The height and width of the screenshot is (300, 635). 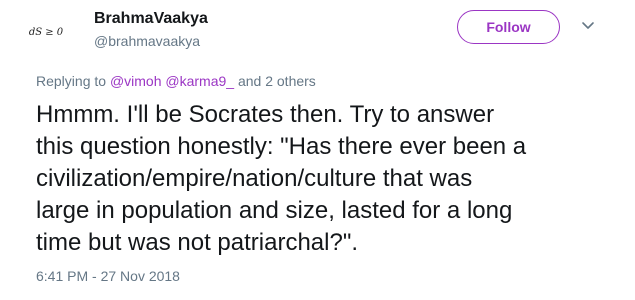 What do you see at coordinates (508, 27) in the screenshot?
I see `follow-button: Follow` at bounding box center [508, 27].